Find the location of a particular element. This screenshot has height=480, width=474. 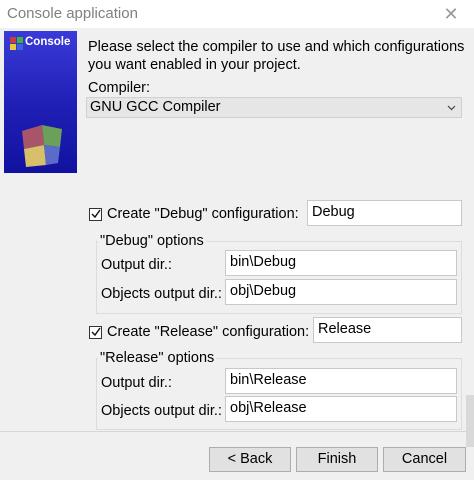

debug-options-title: "Debug" options is located at coordinates (152, 241).